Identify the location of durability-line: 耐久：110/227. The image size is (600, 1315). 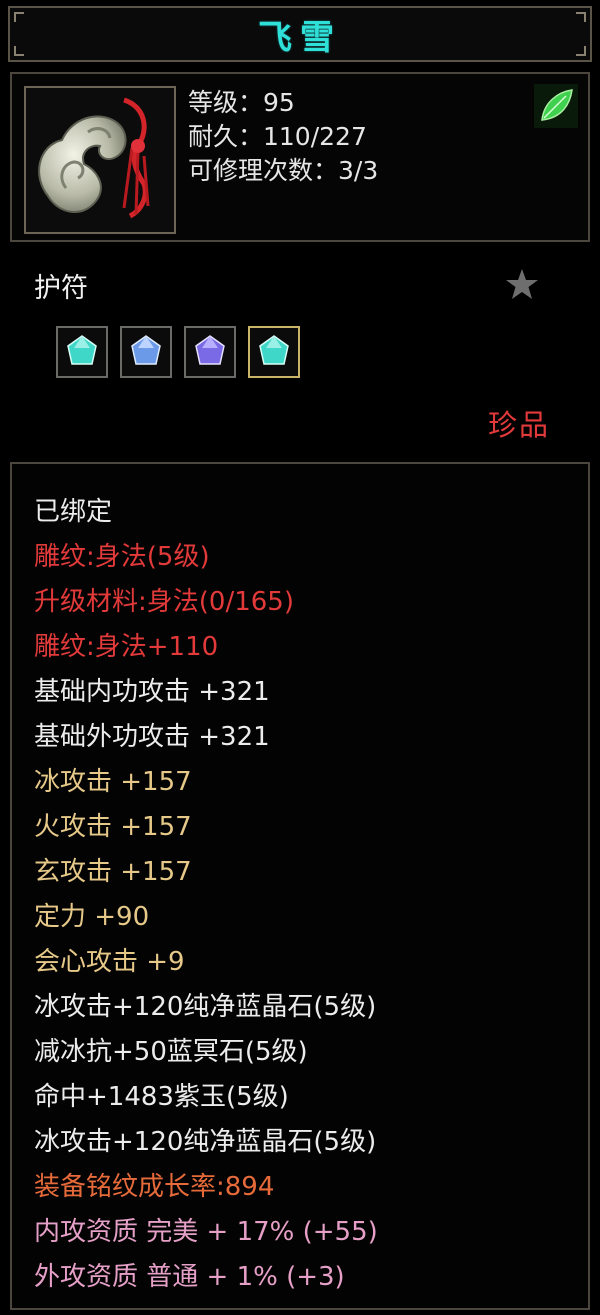
(277, 136).